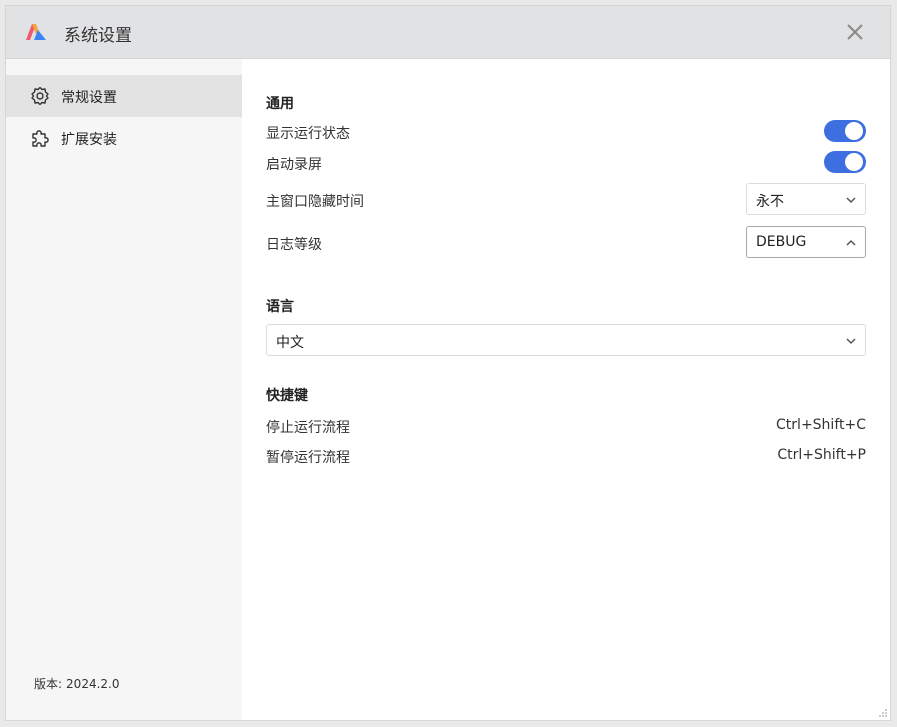 This screenshot has height=727, width=897. What do you see at coordinates (36, 32) in the screenshot?
I see `app-logo-icon` at bounding box center [36, 32].